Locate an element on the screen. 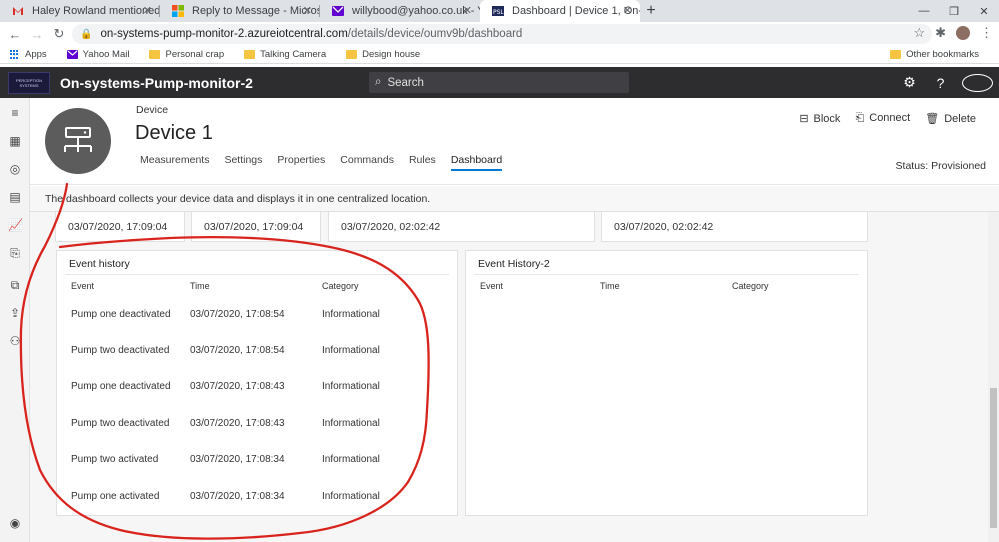 The height and width of the screenshot is (542, 999). bookmark-folder: Design house is located at coordinates (383, 54).